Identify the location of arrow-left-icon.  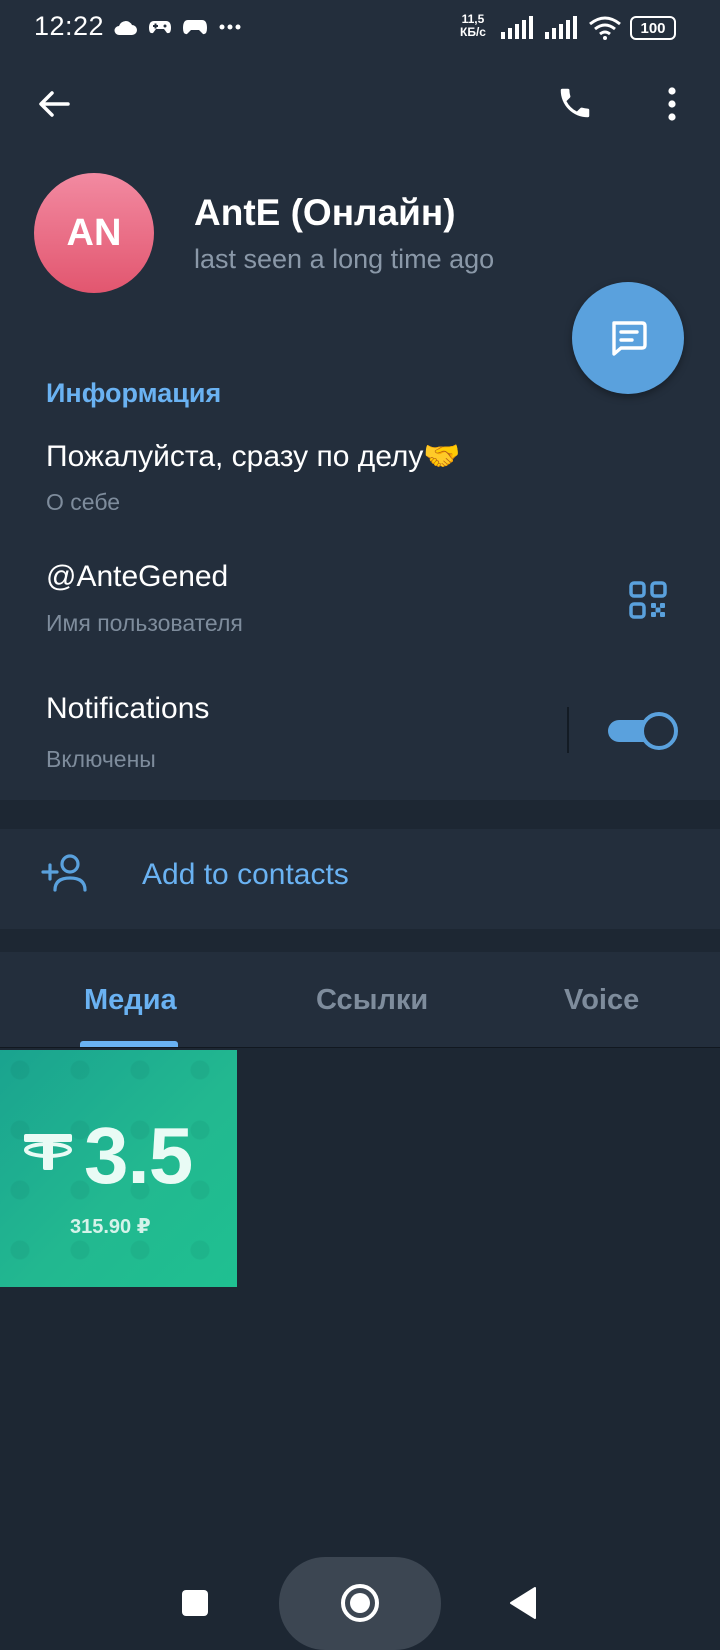
(54, 104).